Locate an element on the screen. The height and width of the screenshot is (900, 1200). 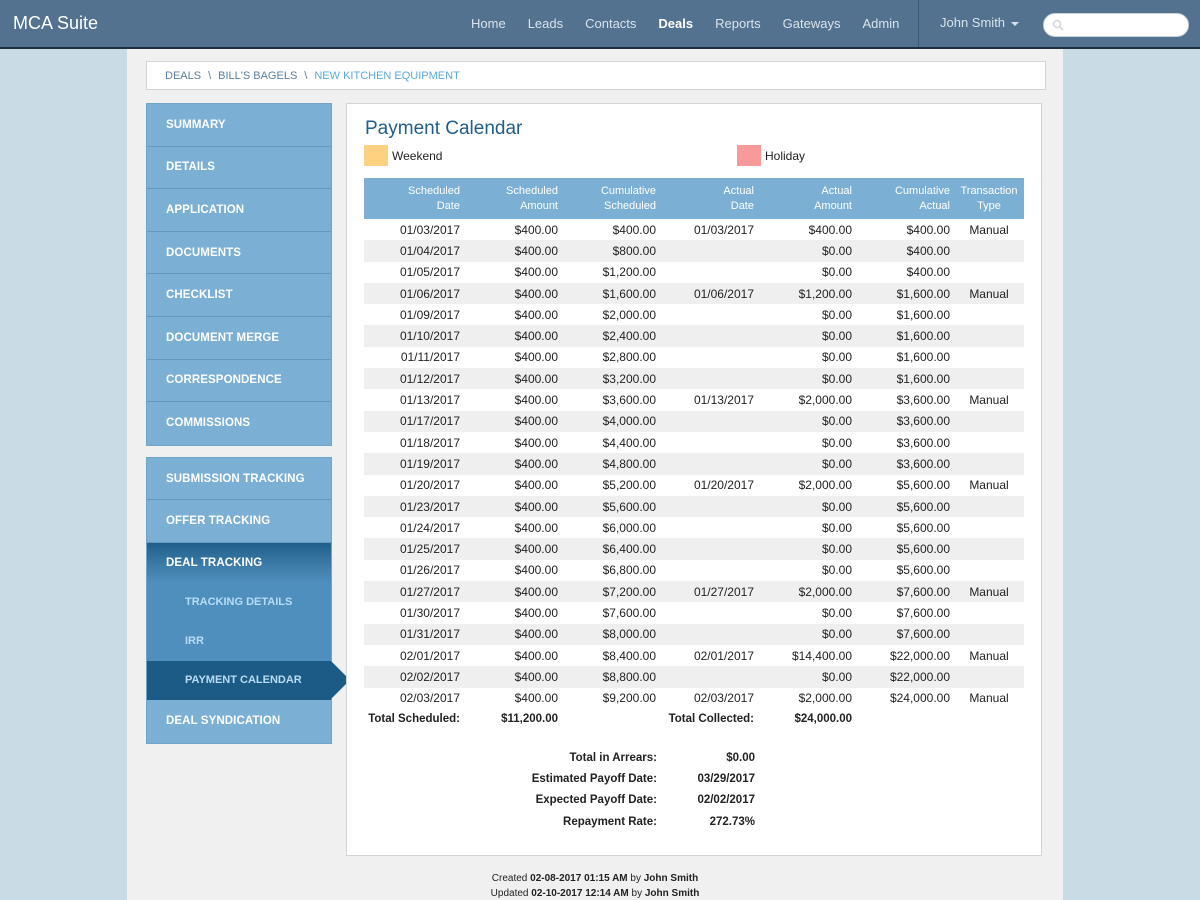
total-scheduled-label: Total Scheduled: is located at coordinates (414, 719).